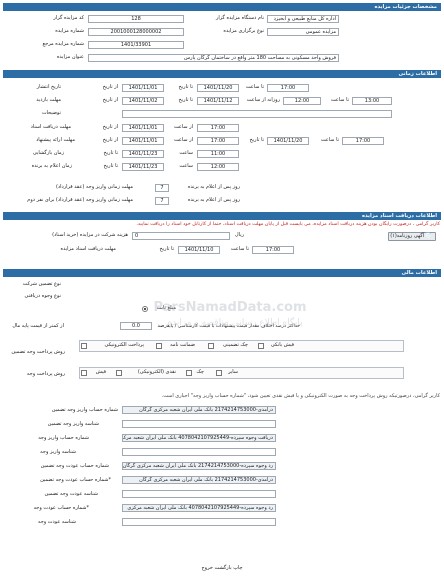 The width and height of the screenshot is (444, 576). Describe the element at coordinates (136, 326) in the screenshot. I see `percent-field: 0.0` at that location.